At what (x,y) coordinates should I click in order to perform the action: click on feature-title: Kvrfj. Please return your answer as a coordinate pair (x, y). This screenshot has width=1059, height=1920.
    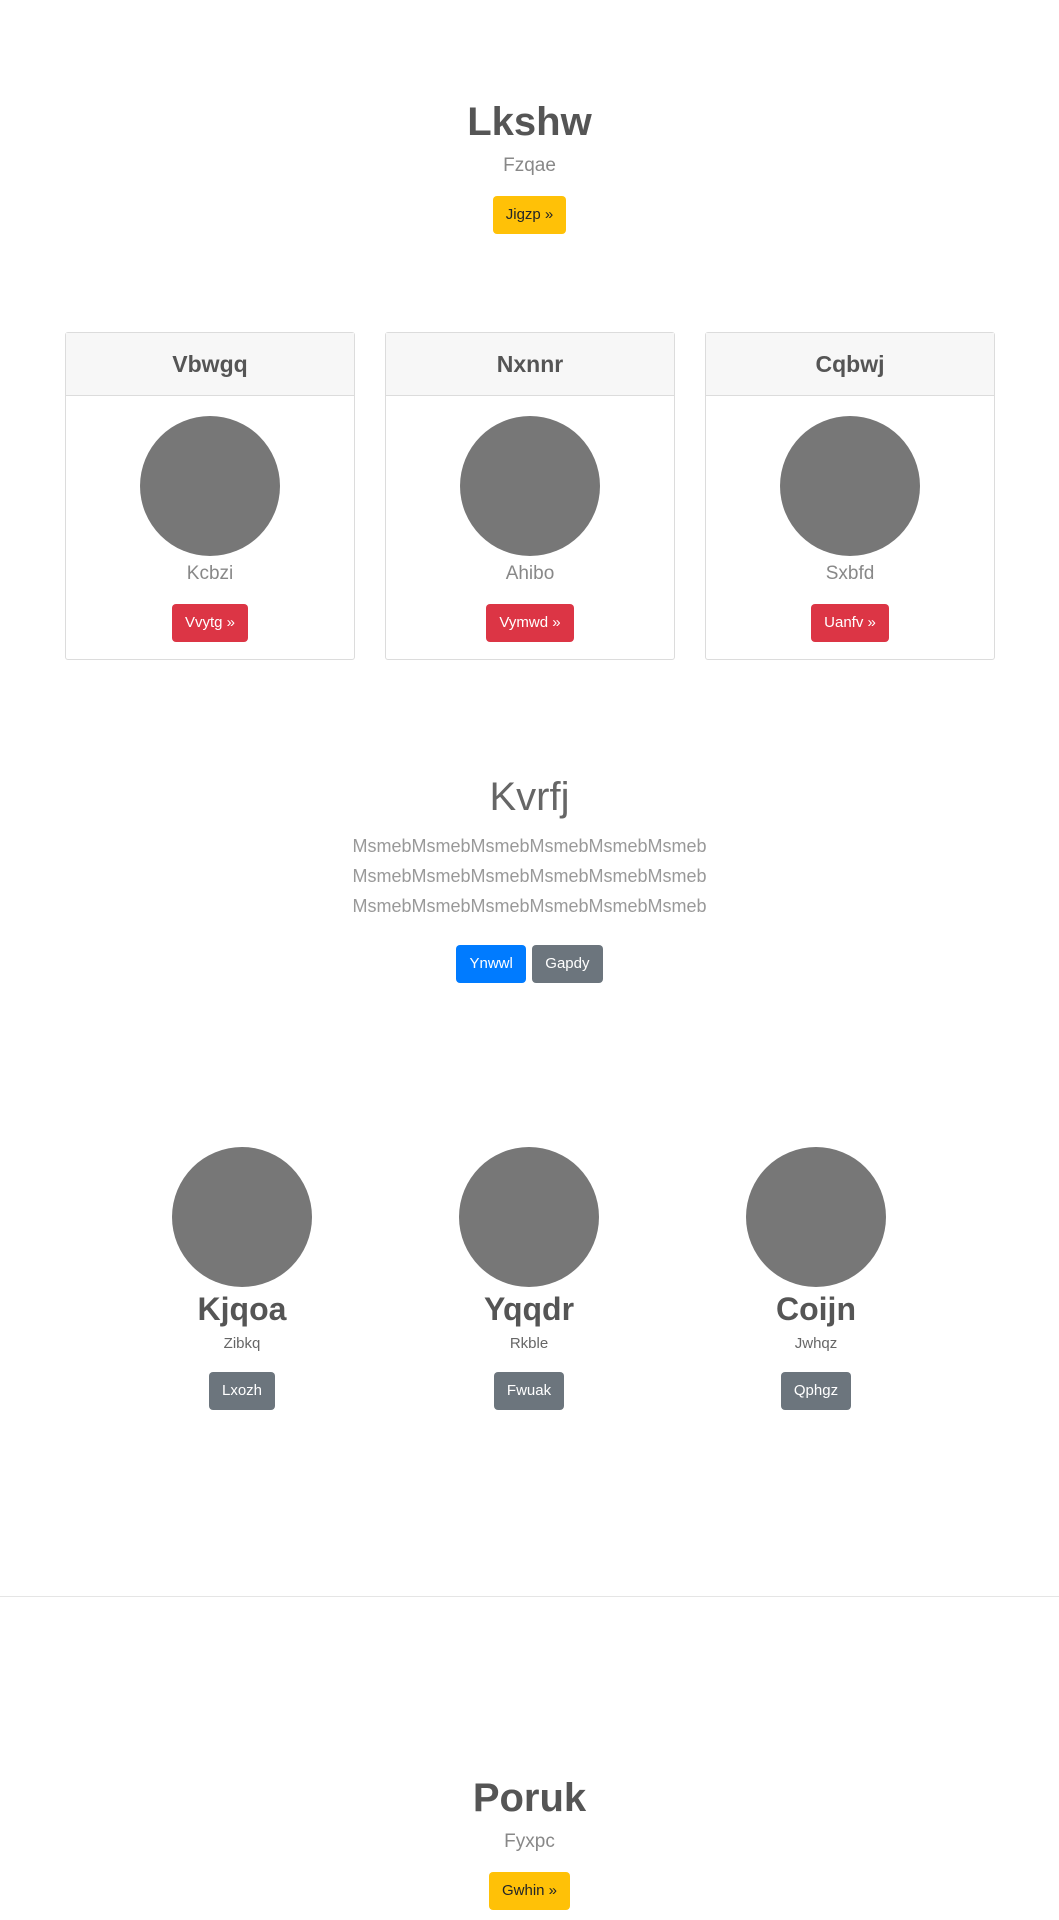
    Looking at the image, I should click on (529, 797).